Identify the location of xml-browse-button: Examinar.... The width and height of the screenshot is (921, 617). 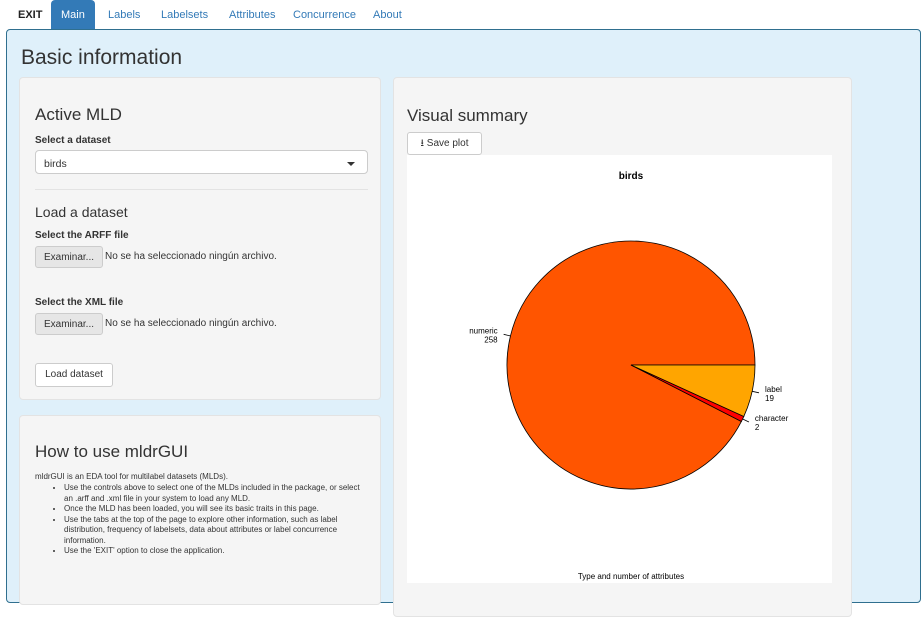
(69, 324).